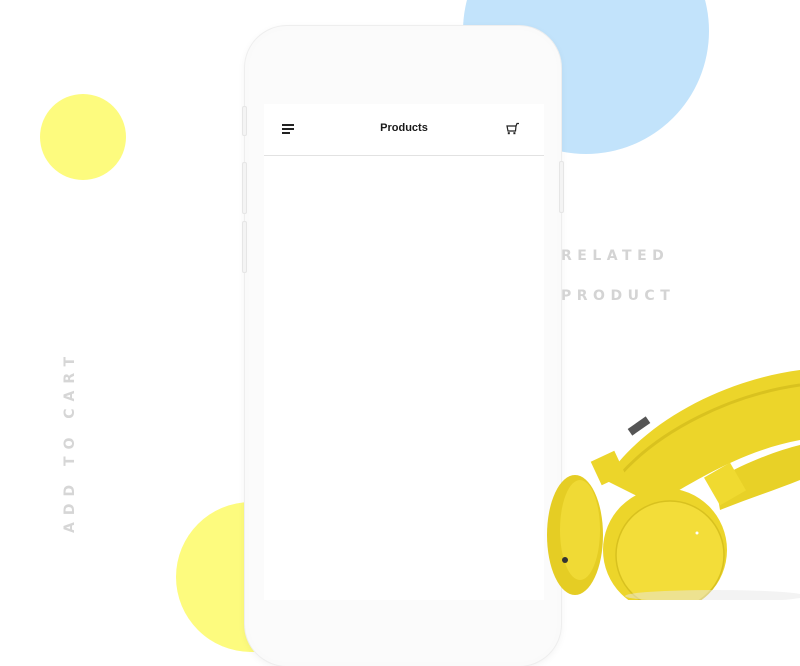 The width and height of the screenshot is (800, 666). Describe the element at coordinates (615, 256) in the screenshot. I see `related-product-label-line1: RELATED` at that location.